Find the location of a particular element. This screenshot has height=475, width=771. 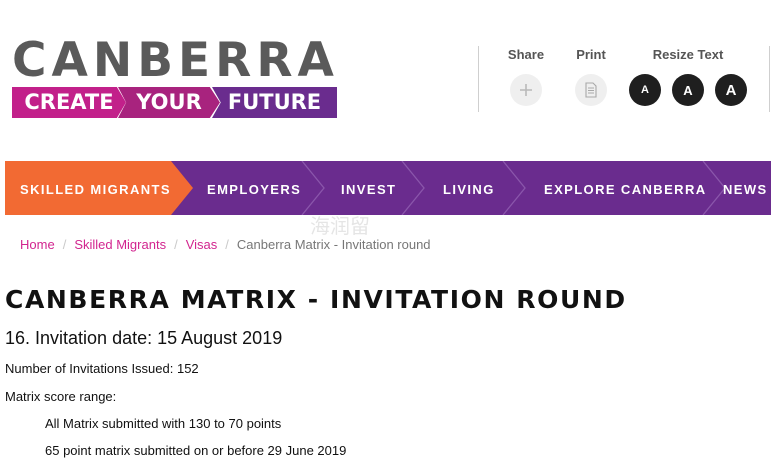

nav-item-news: NEWS is located at coordinates (745, 188).